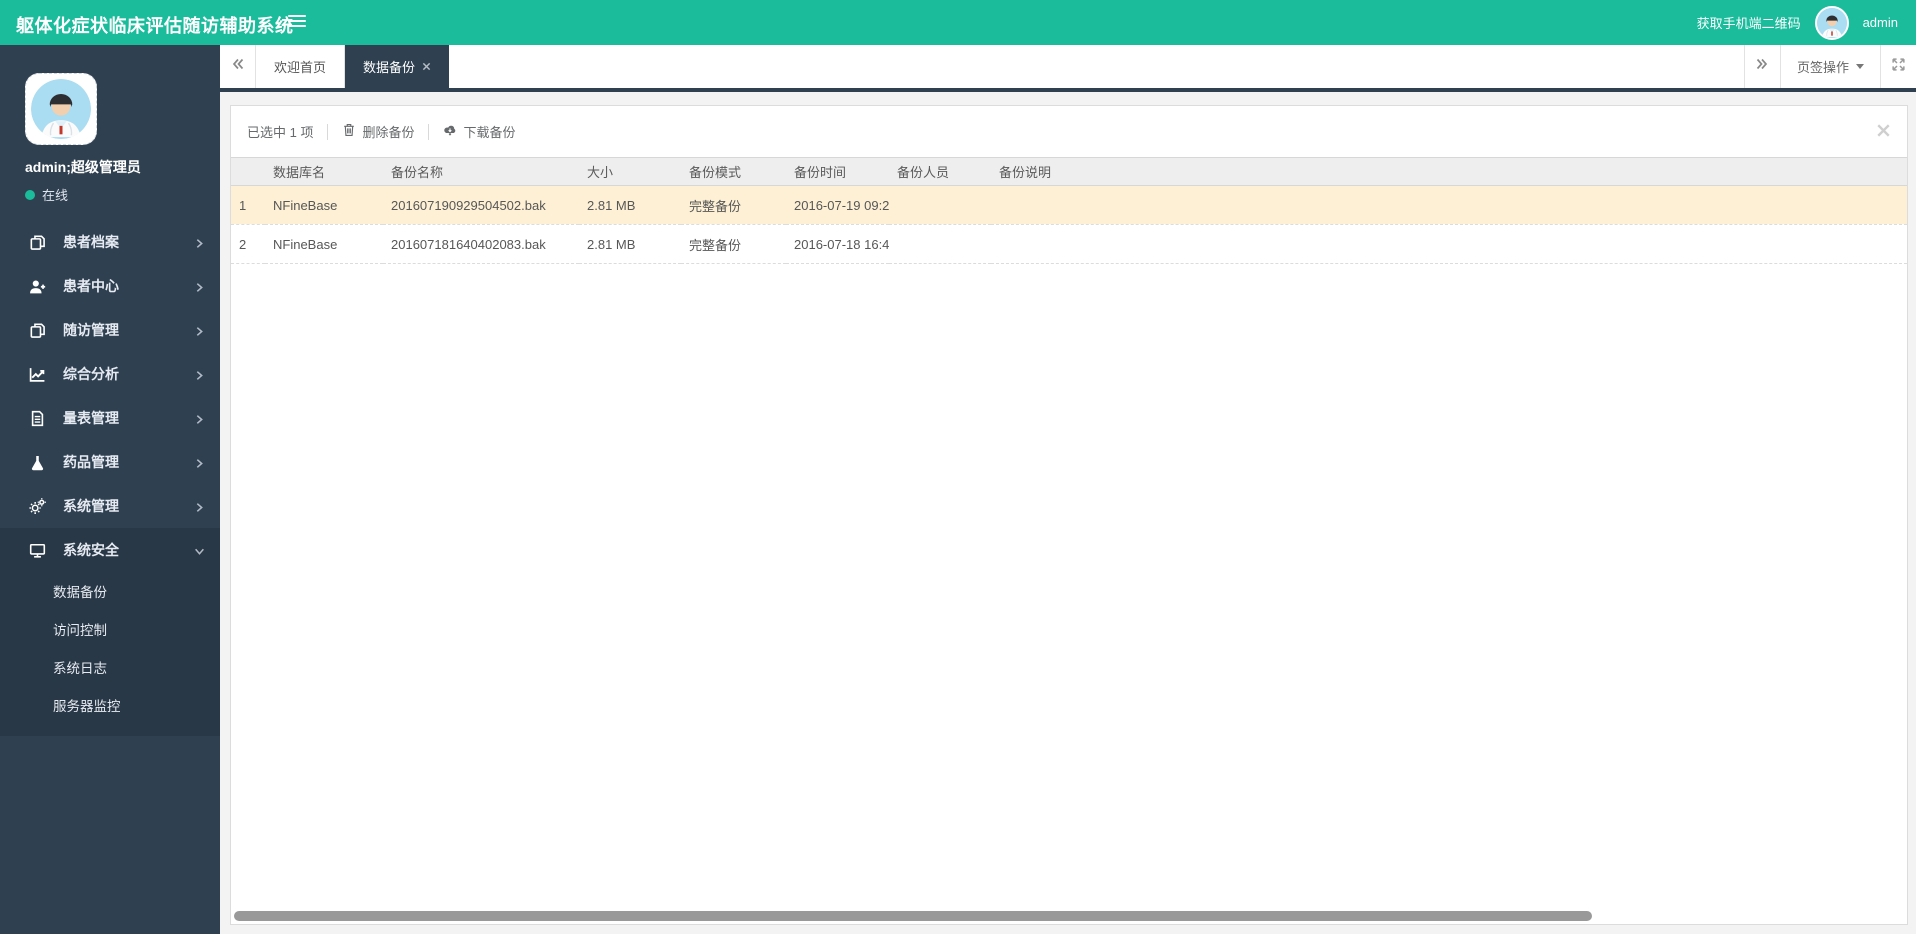  What do you see at coordinates (110, 242) in the screenshot?
I see `sidebar-item-patient-archive: 患者档案` at bounding box center [110, 242].